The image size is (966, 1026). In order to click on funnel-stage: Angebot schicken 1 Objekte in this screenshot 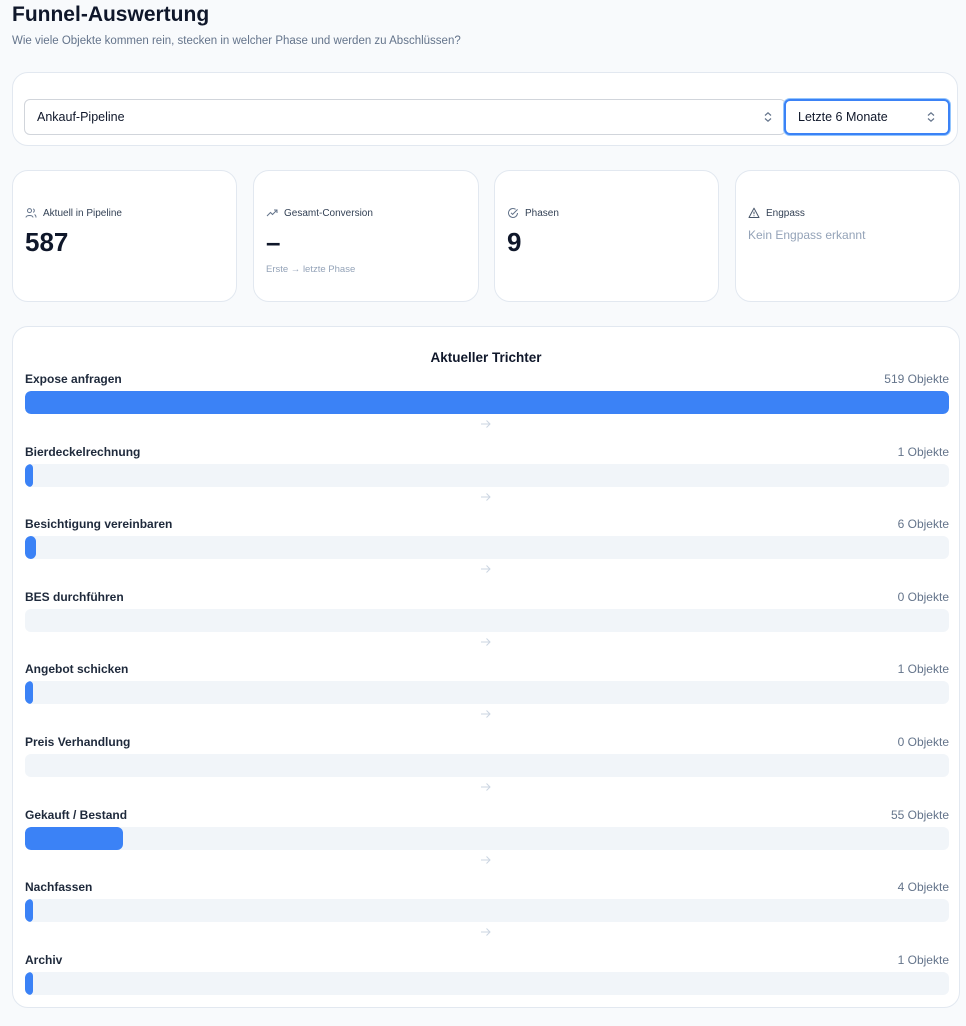, I will do `click(487, 698)`.